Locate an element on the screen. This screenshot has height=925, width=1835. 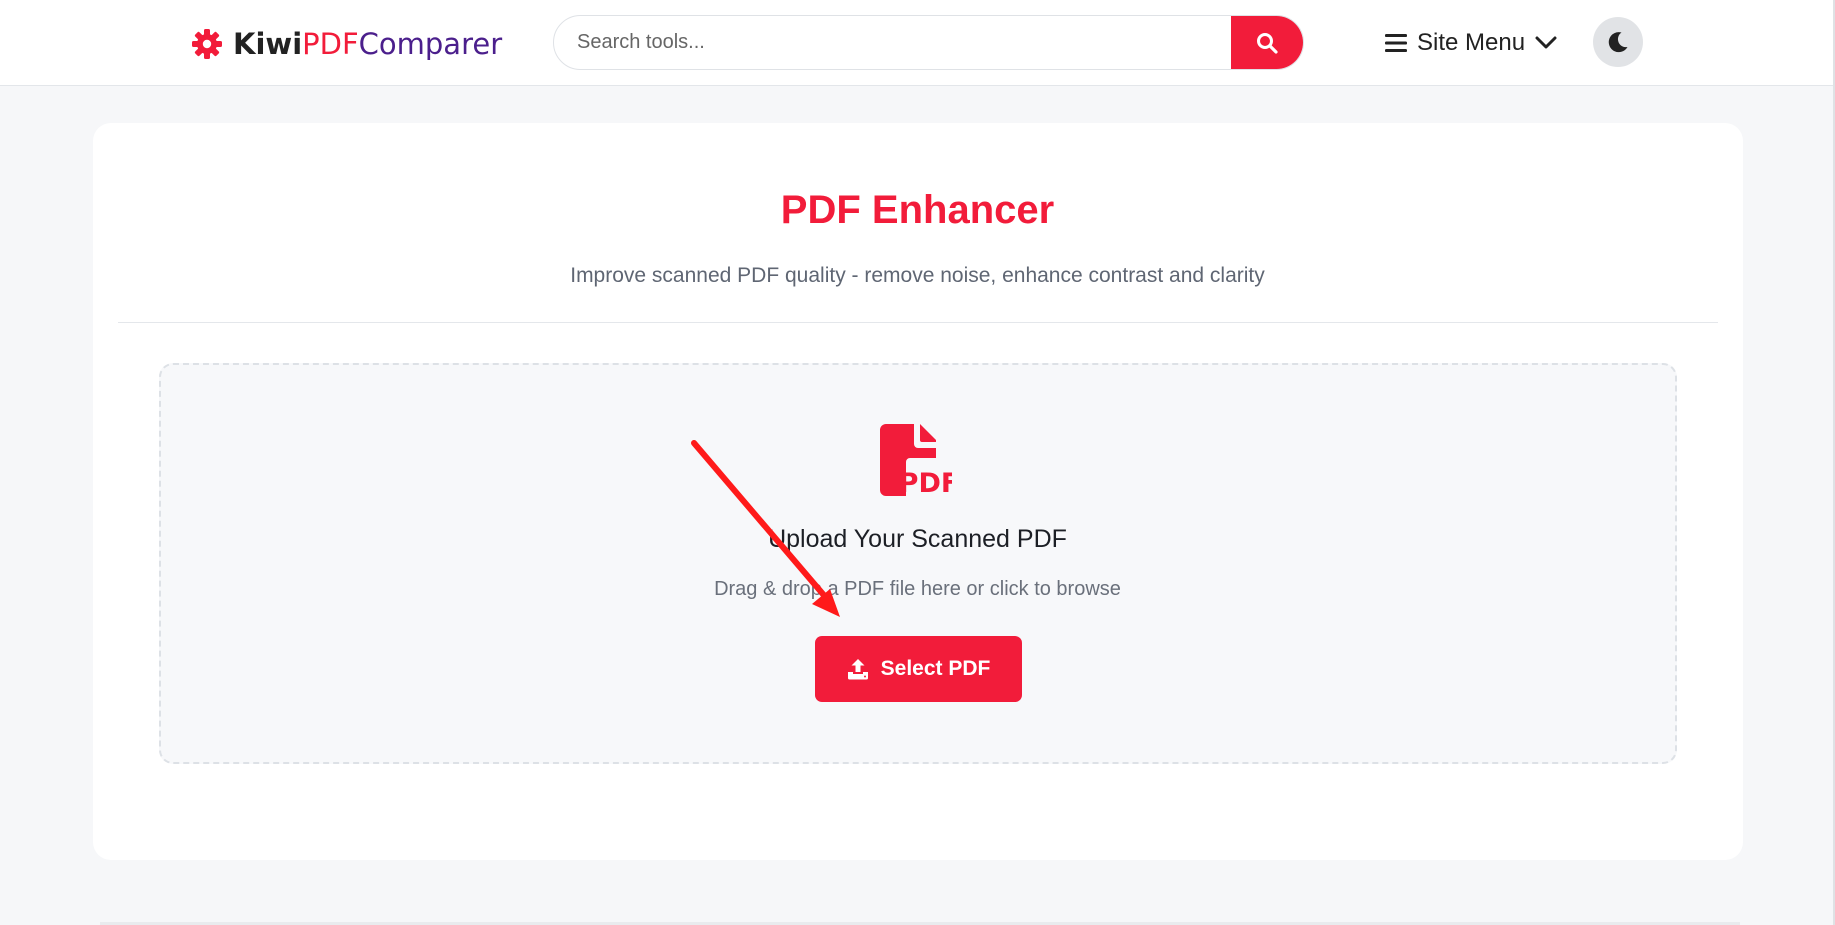
site-logo: KiwiPDFComparer is located at coordinates (346, 44).